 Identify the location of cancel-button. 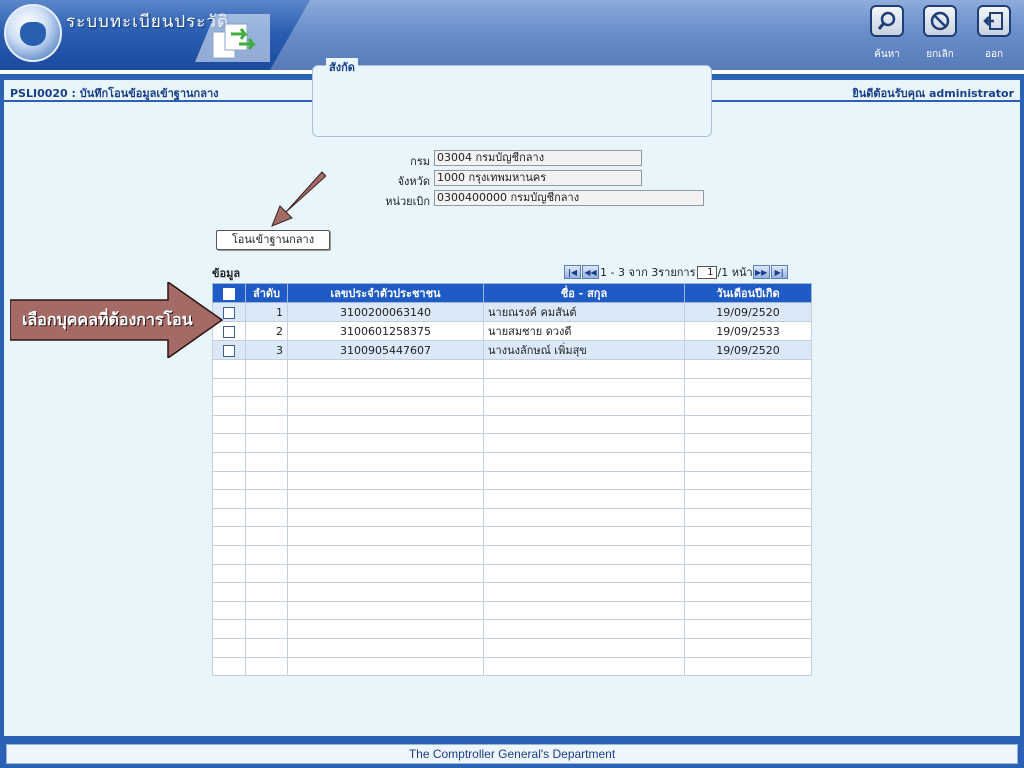
(940, 21).